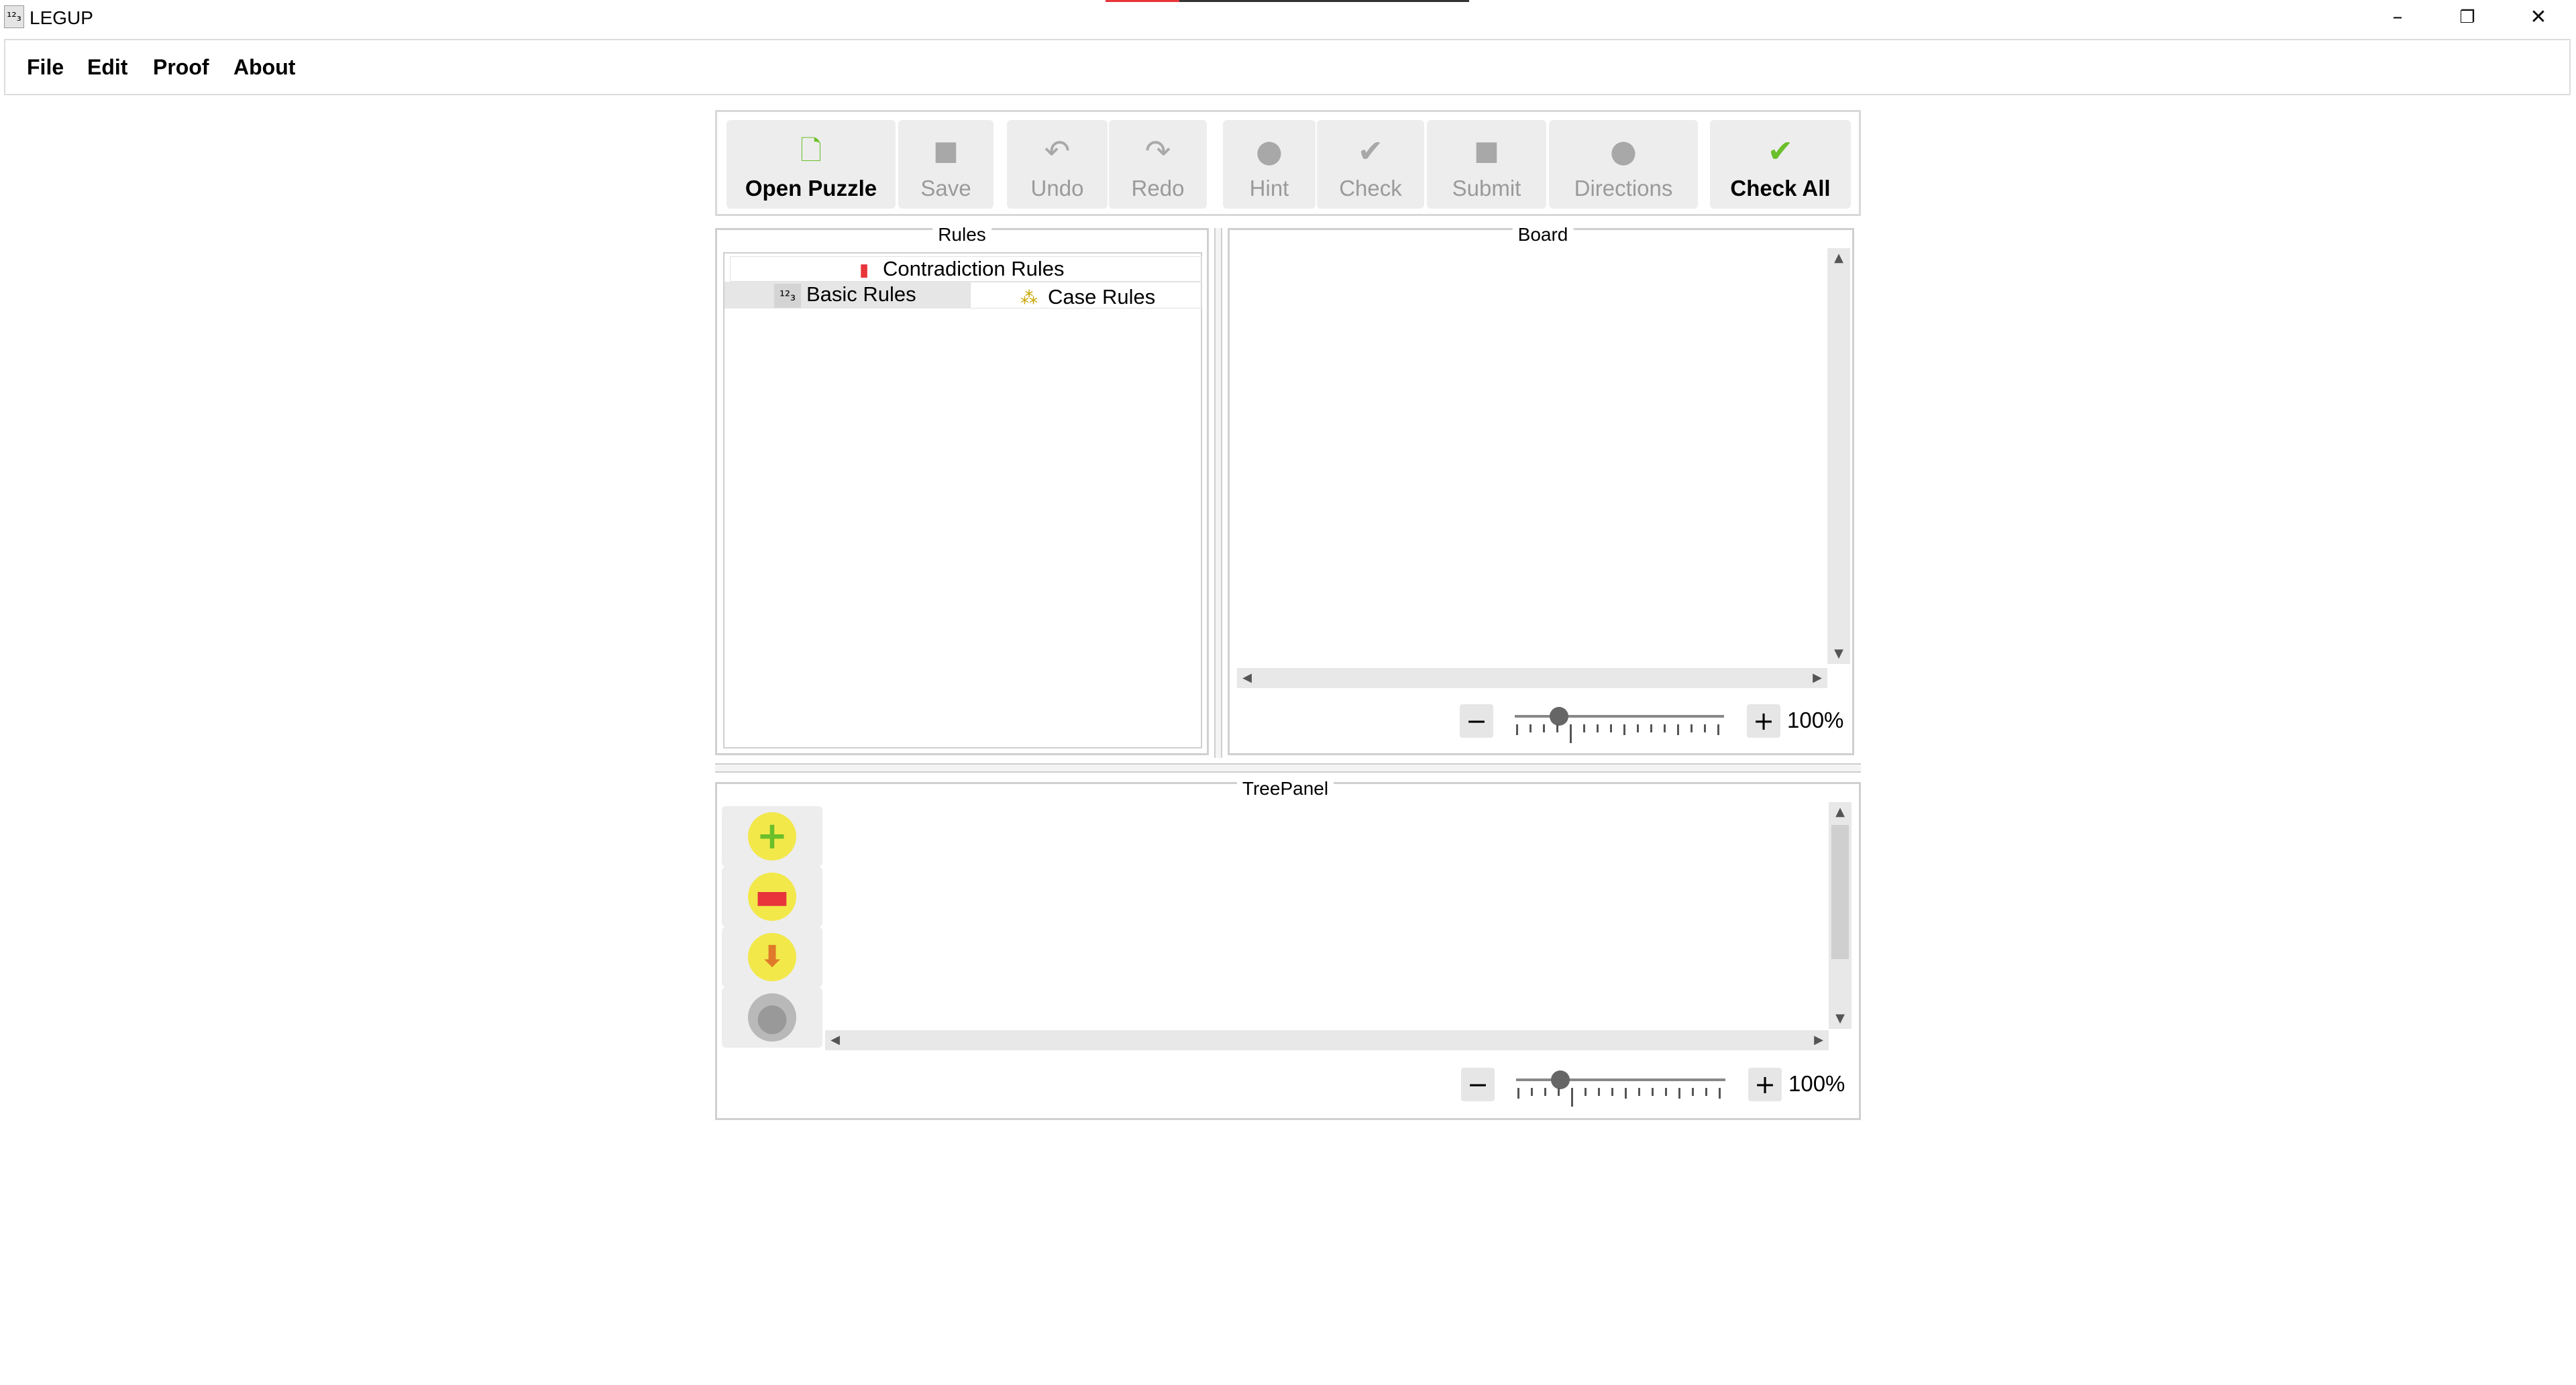 Image resolution: width=2576 pixels, height=1385 pixels. What do you see at coordinates (1532, 678) in the screenshot?
I see `board-horizontal-scrollbar: ◀ ▶` at bounding box center [1532, 678].